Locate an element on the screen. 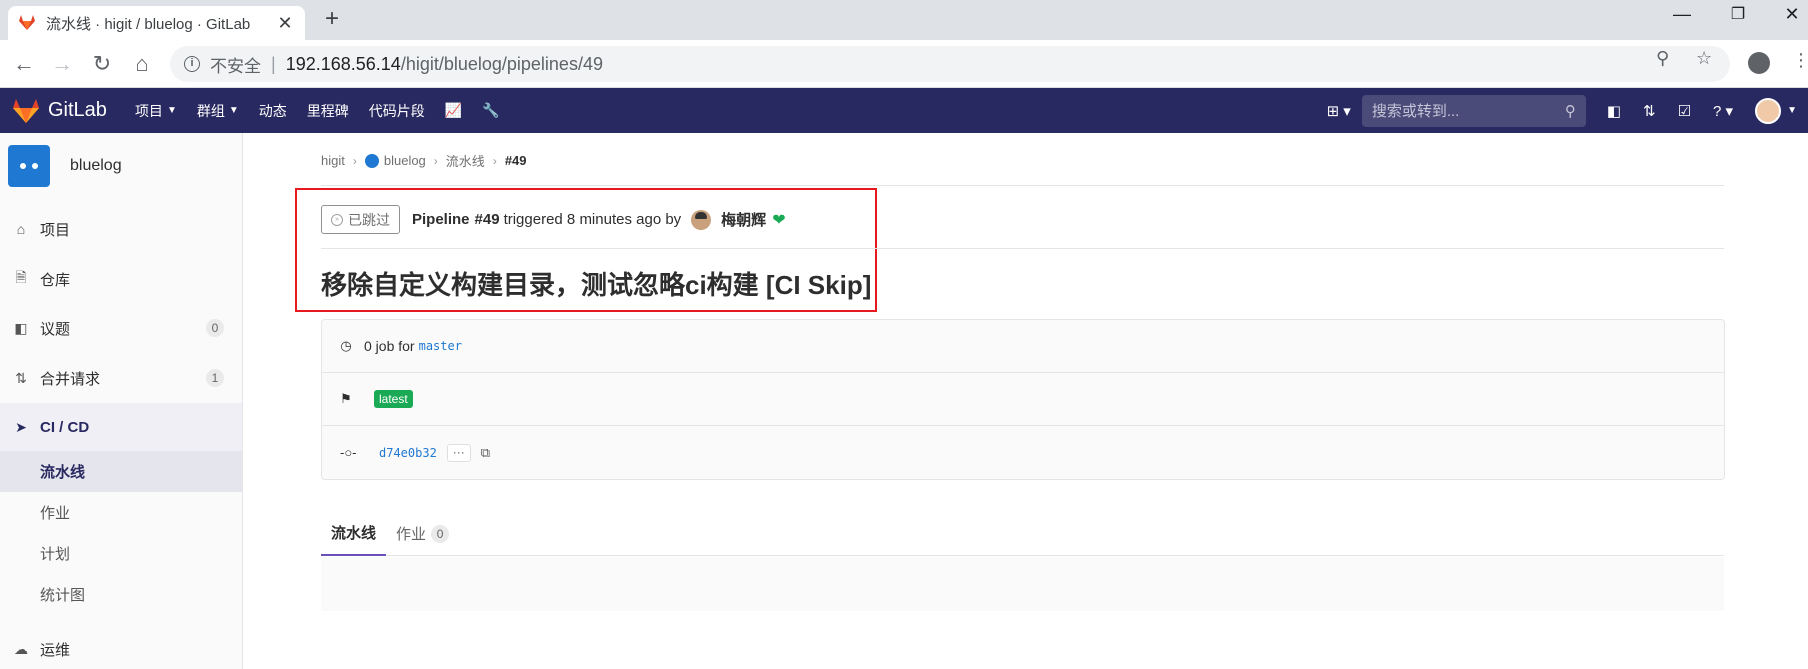  chevron-right-icon: › is located at coordinates (435, 160).